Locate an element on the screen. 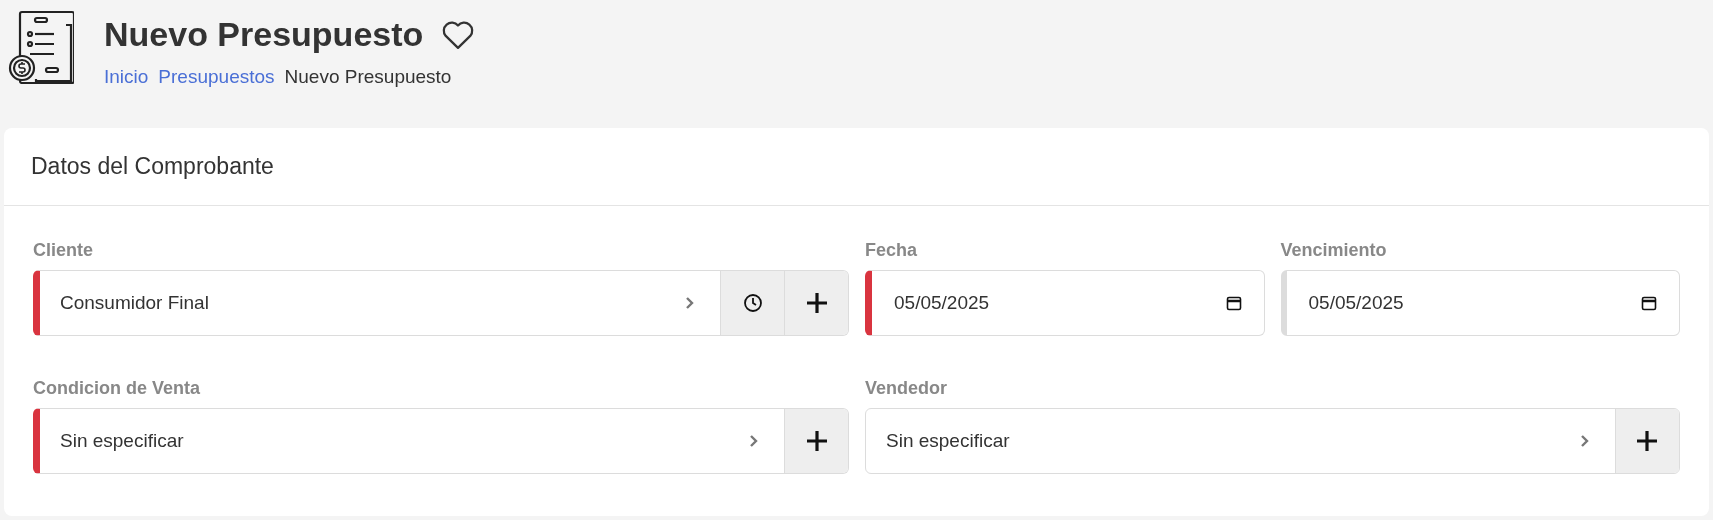  breadcrumb-link: Presupuestos is located at coordinates (216, 77).